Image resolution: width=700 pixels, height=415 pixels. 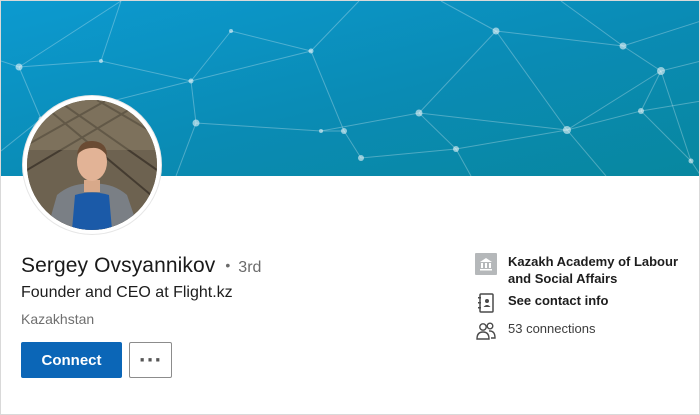 I want to click on connect-button: Connect, so click(x=71, y=360).